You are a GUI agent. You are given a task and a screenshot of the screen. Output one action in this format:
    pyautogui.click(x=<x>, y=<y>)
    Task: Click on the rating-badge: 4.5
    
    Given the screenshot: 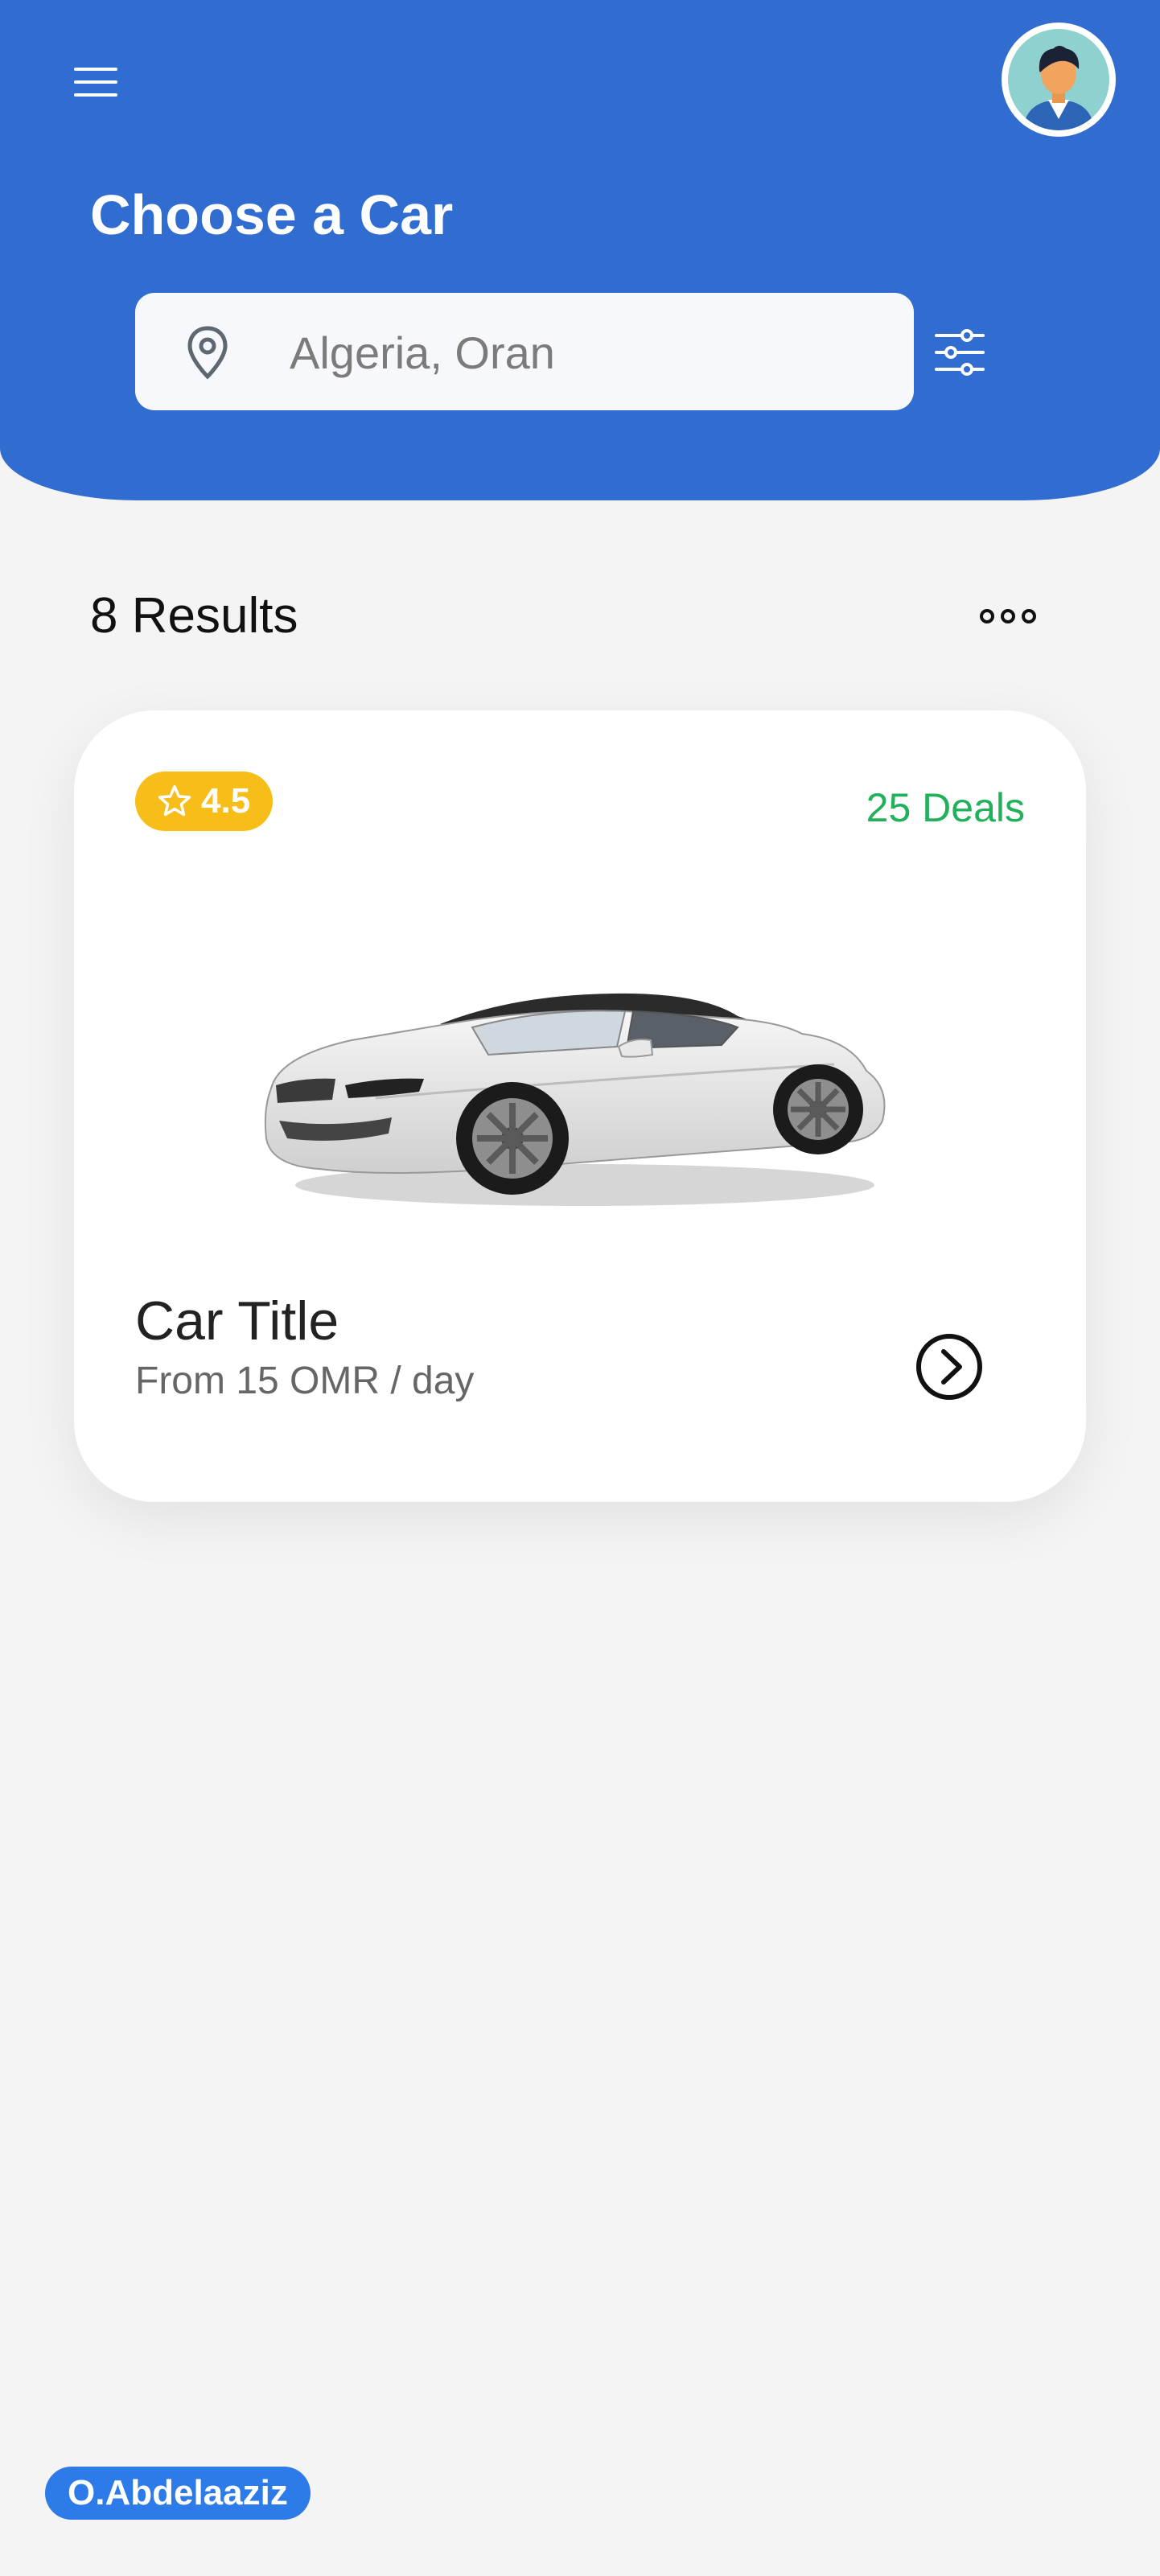 What is the action you would take?
    pyautogui.click(x=204, y=801)
    